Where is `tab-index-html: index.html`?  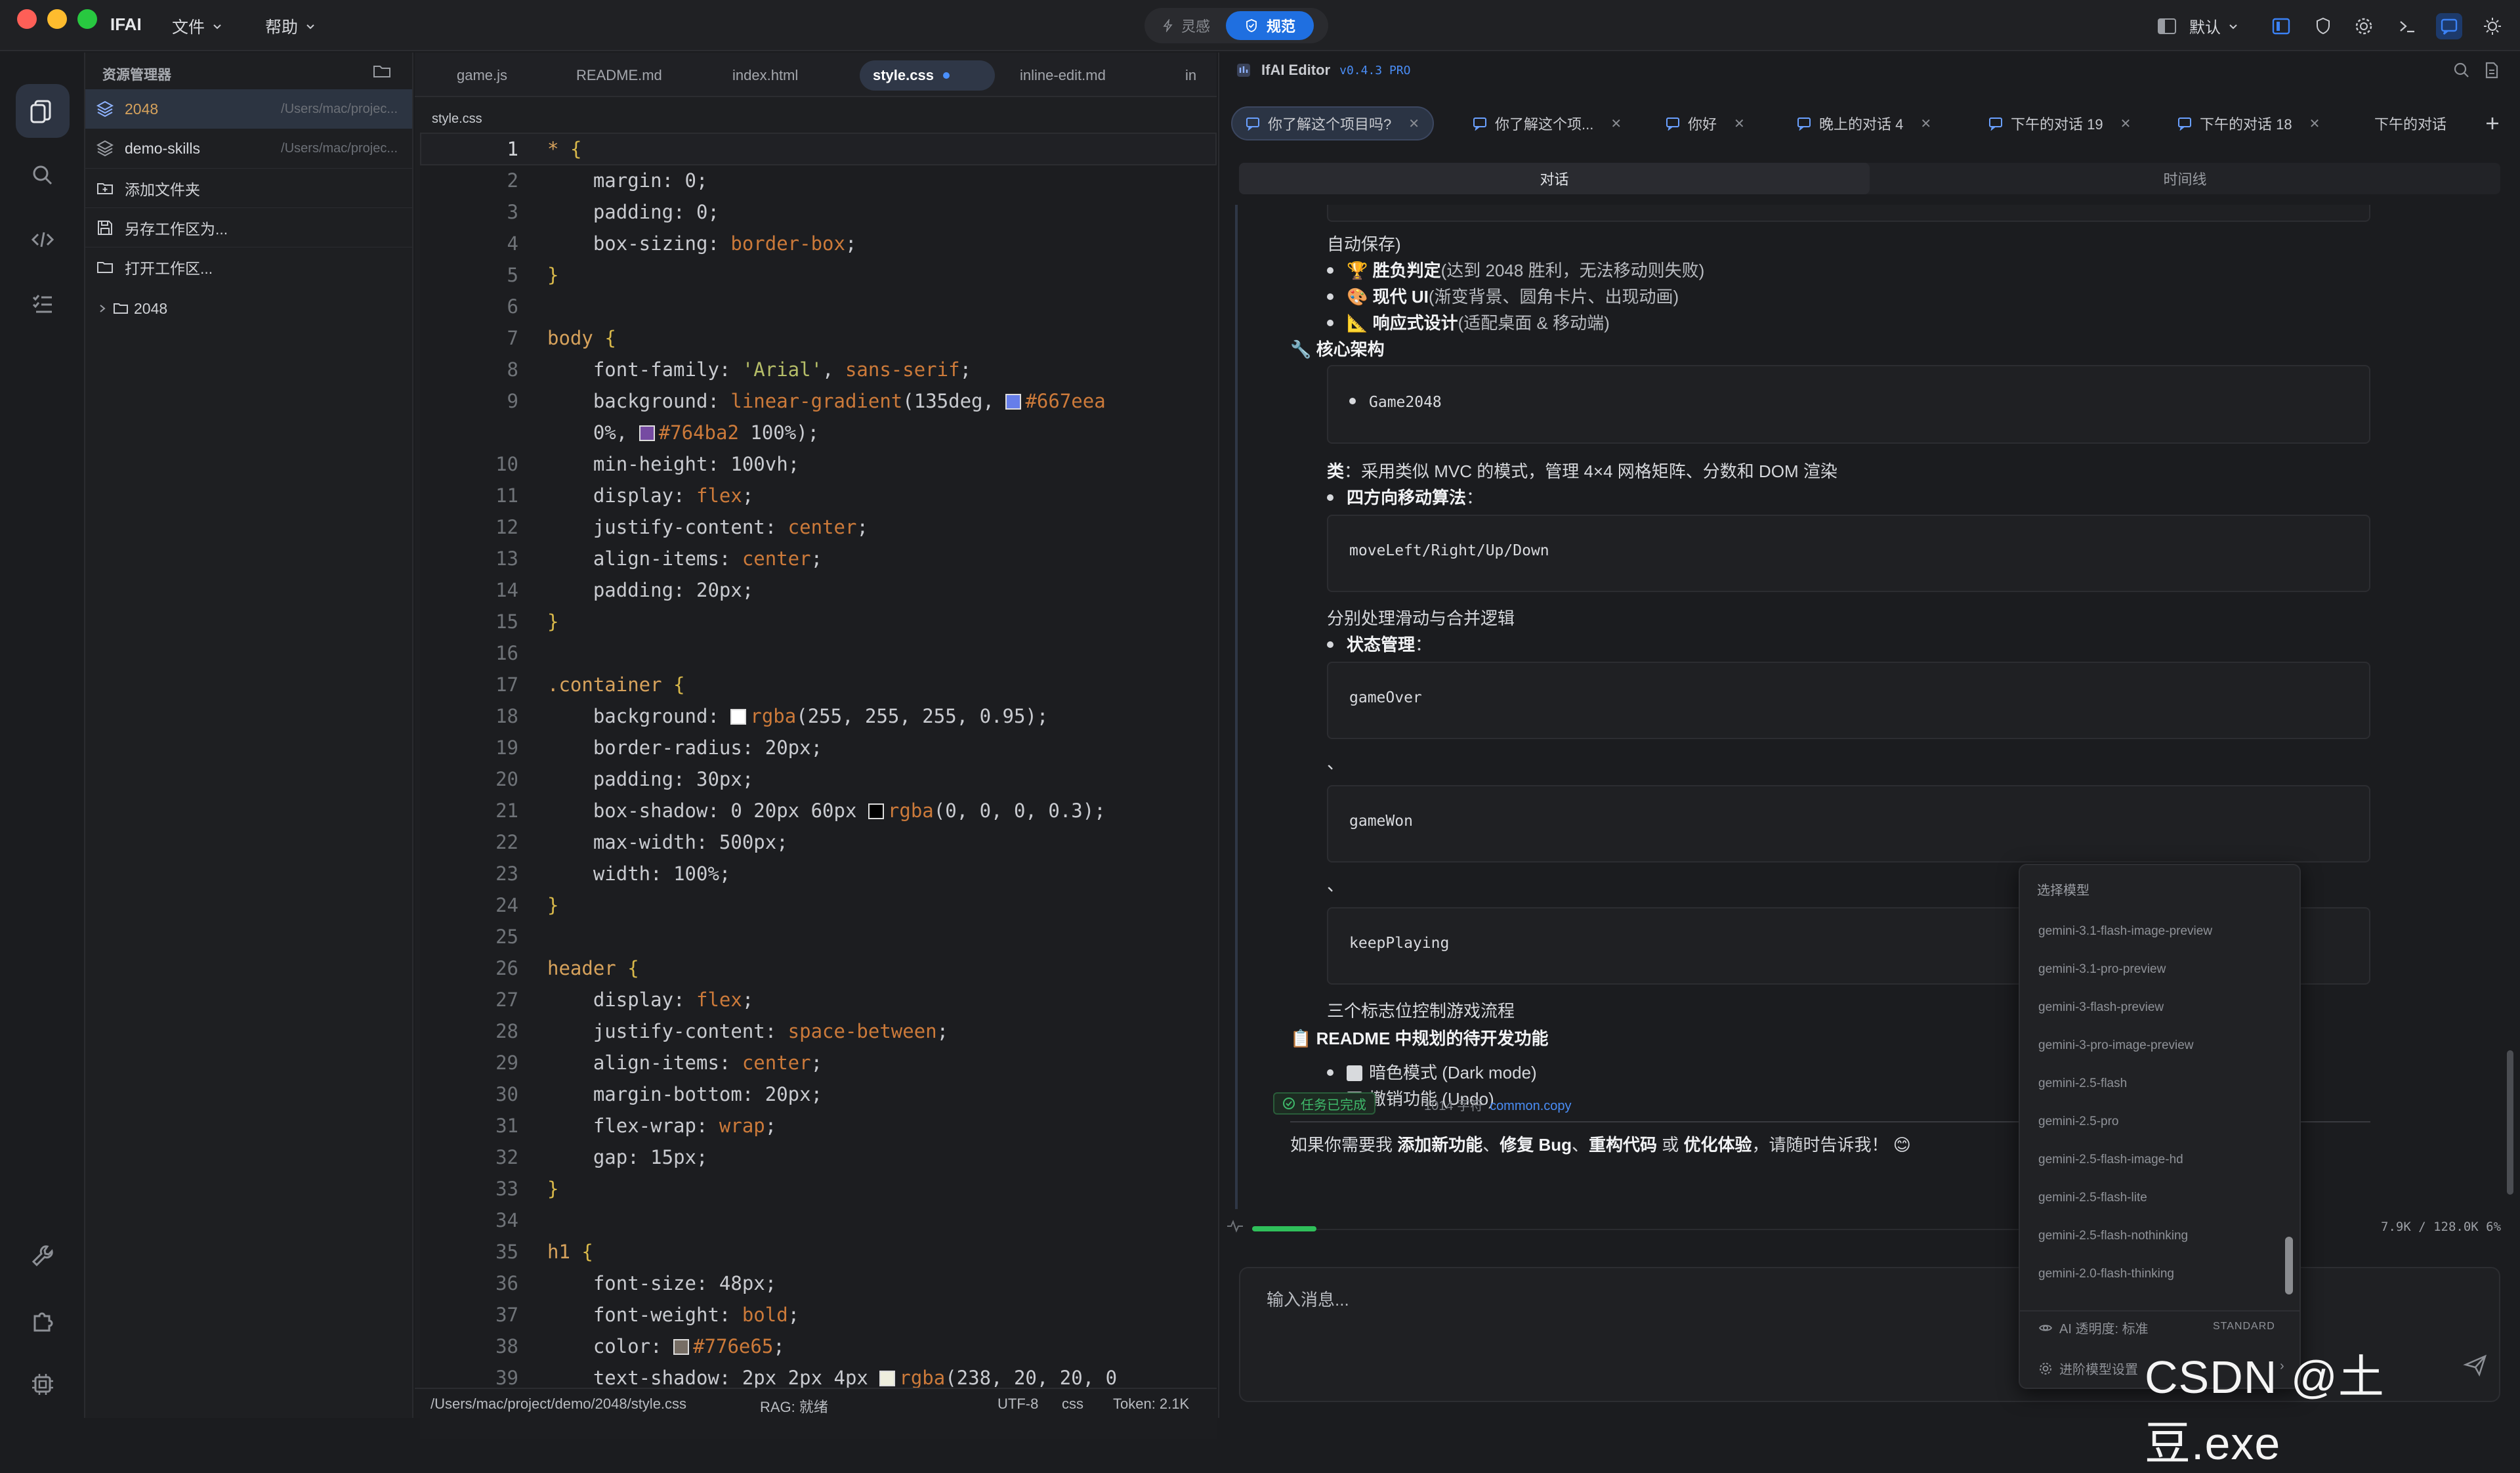 tab-index-html: index.html is located at coordinates (765, 75).